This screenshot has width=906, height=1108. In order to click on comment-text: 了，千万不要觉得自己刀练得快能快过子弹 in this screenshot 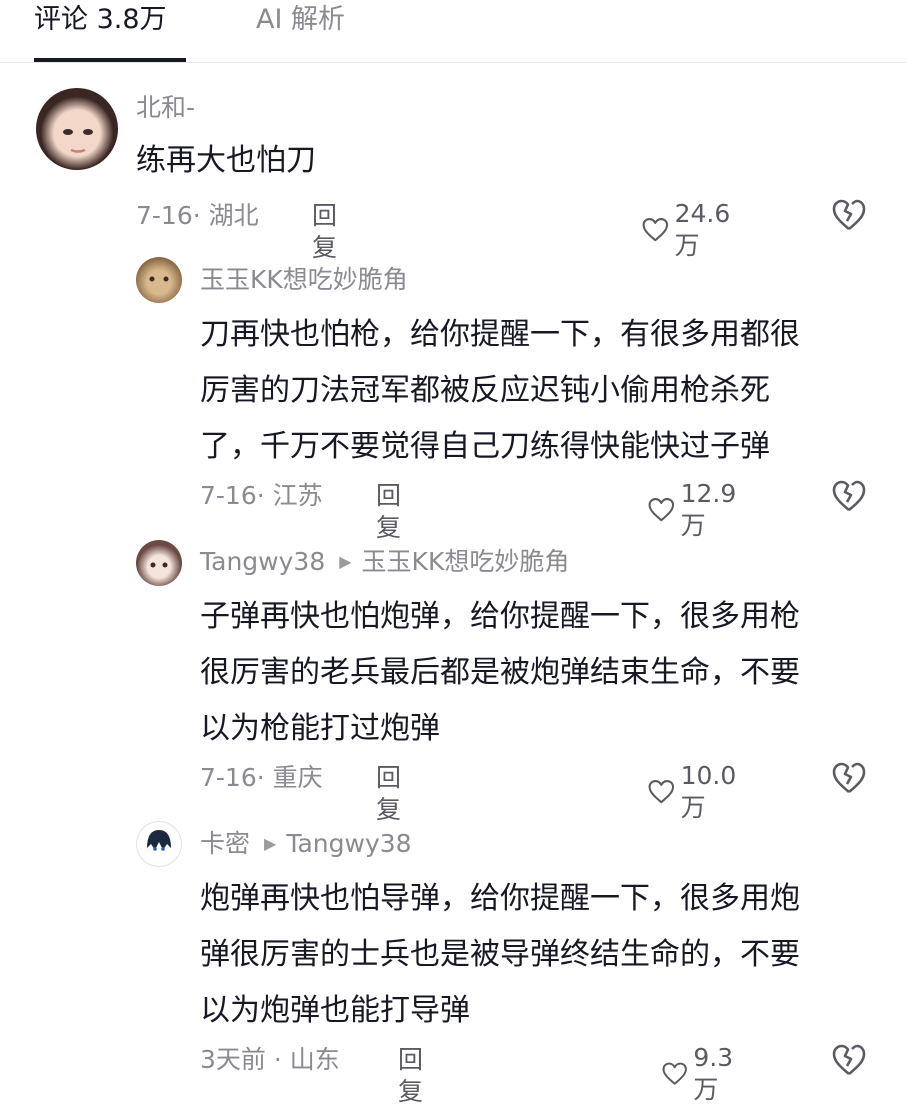, I will do `click(485, 446)`.